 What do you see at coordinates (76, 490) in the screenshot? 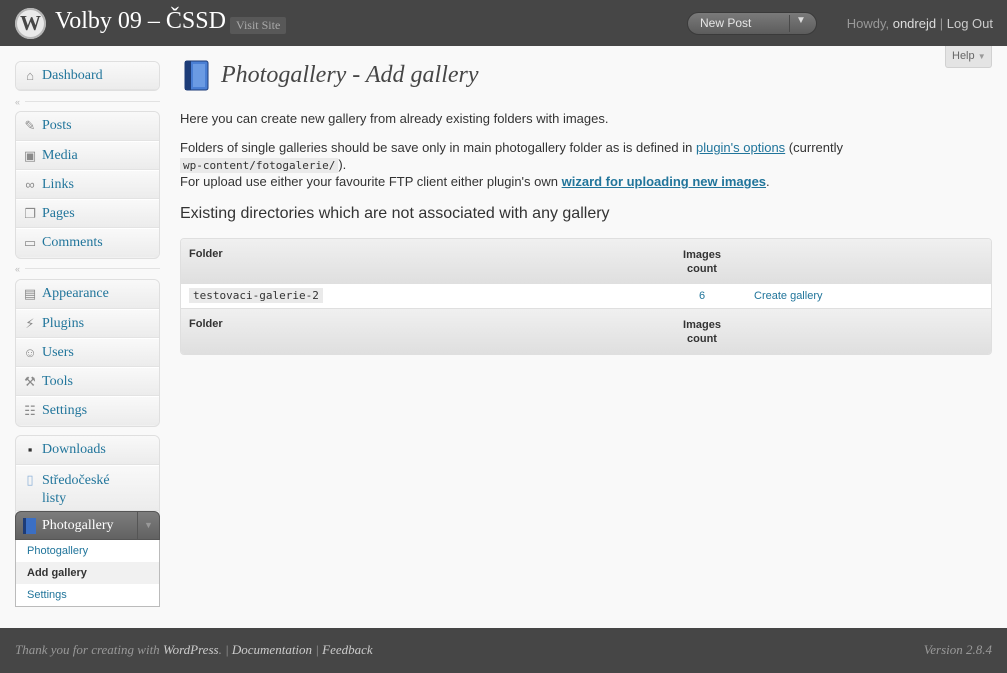
I see `sidebar-item-label: Středočeské listy` at bounding box center [76, 490].